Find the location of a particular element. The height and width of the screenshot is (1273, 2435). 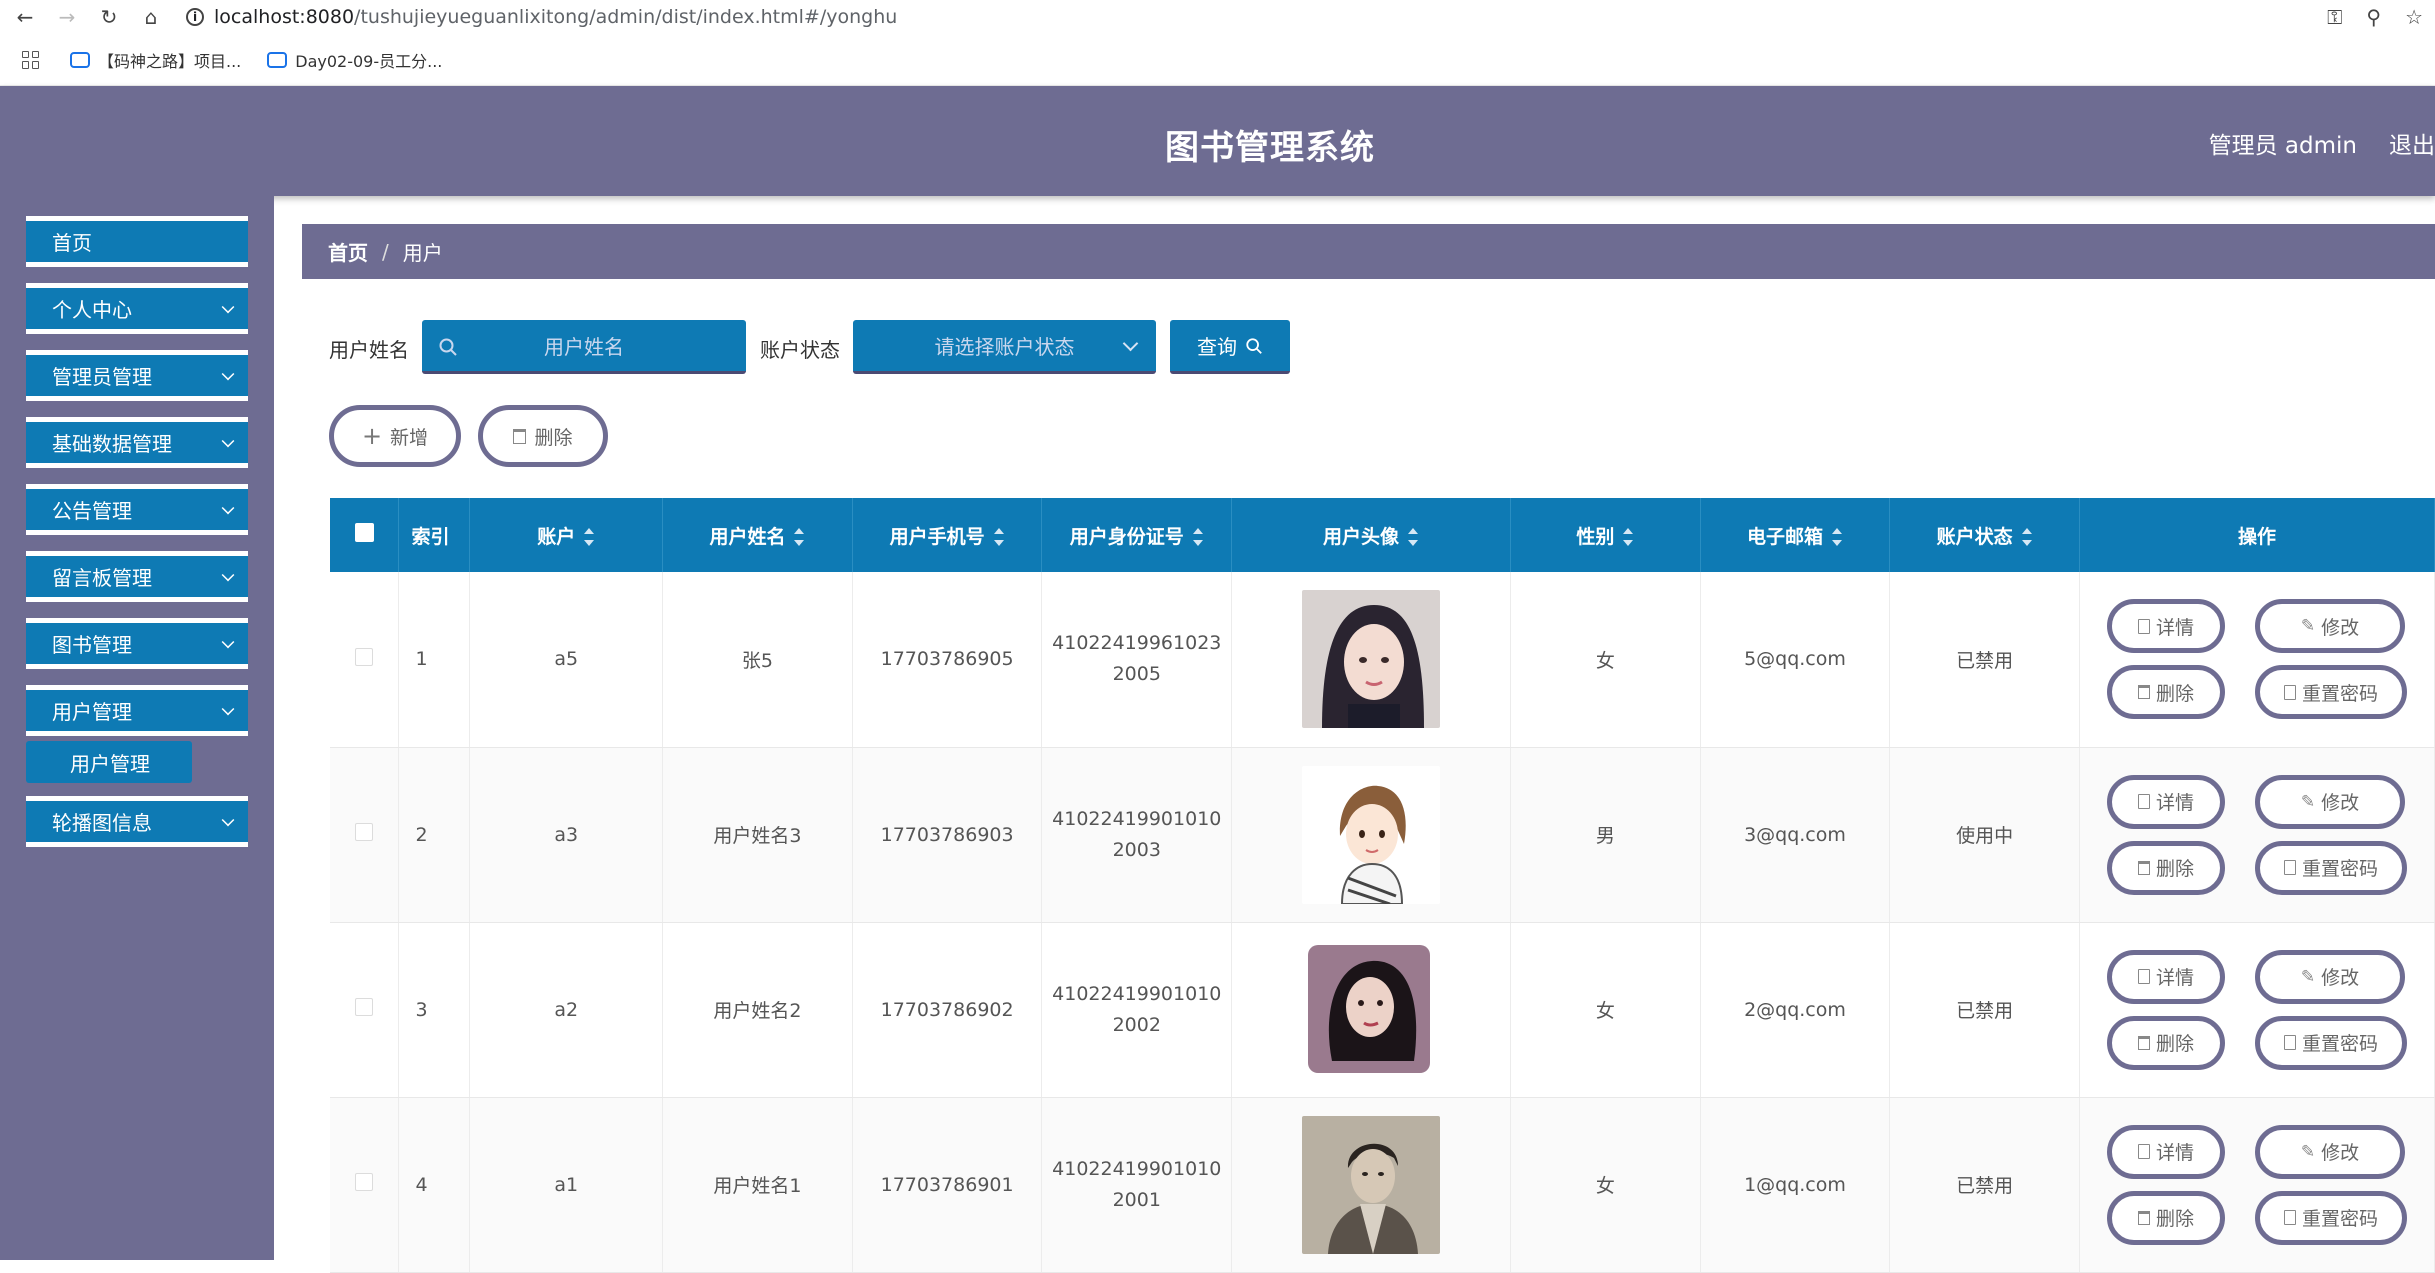

header-label: 用户头像 is located at coordinates (1361, 536).